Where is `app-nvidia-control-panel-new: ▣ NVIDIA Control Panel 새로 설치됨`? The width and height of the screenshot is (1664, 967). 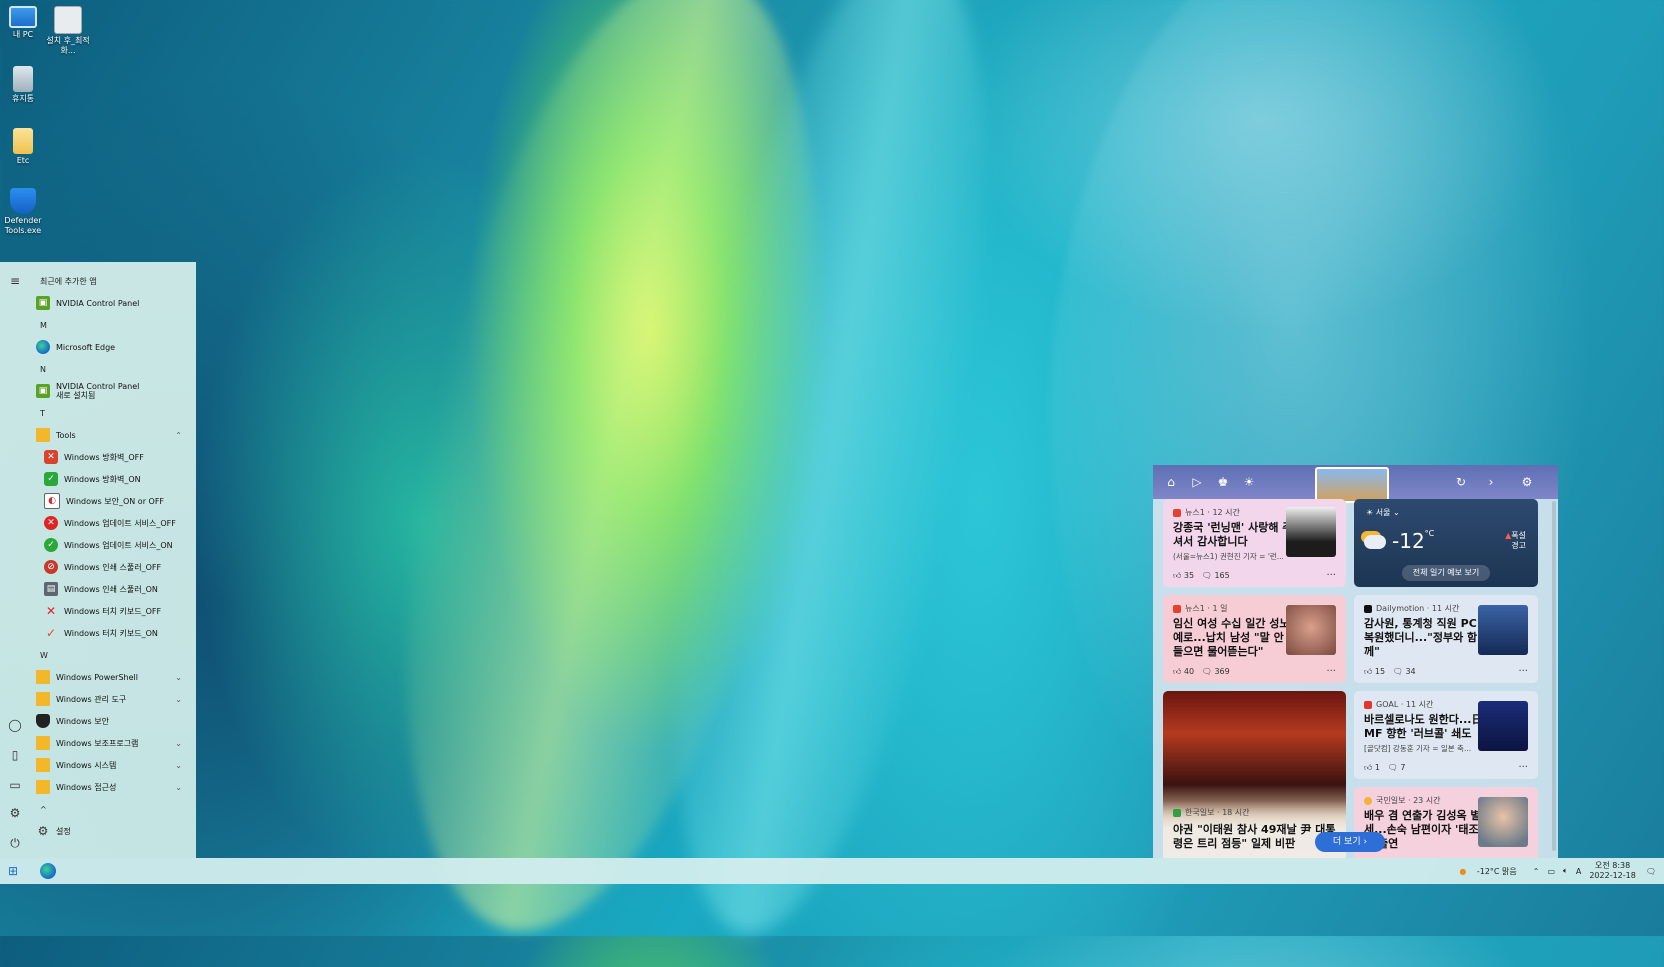 app-nvidia-control-panel-new: ▣ NVIDIA Control Panel 새로 설치됨 is located at coordinates (113, 391).